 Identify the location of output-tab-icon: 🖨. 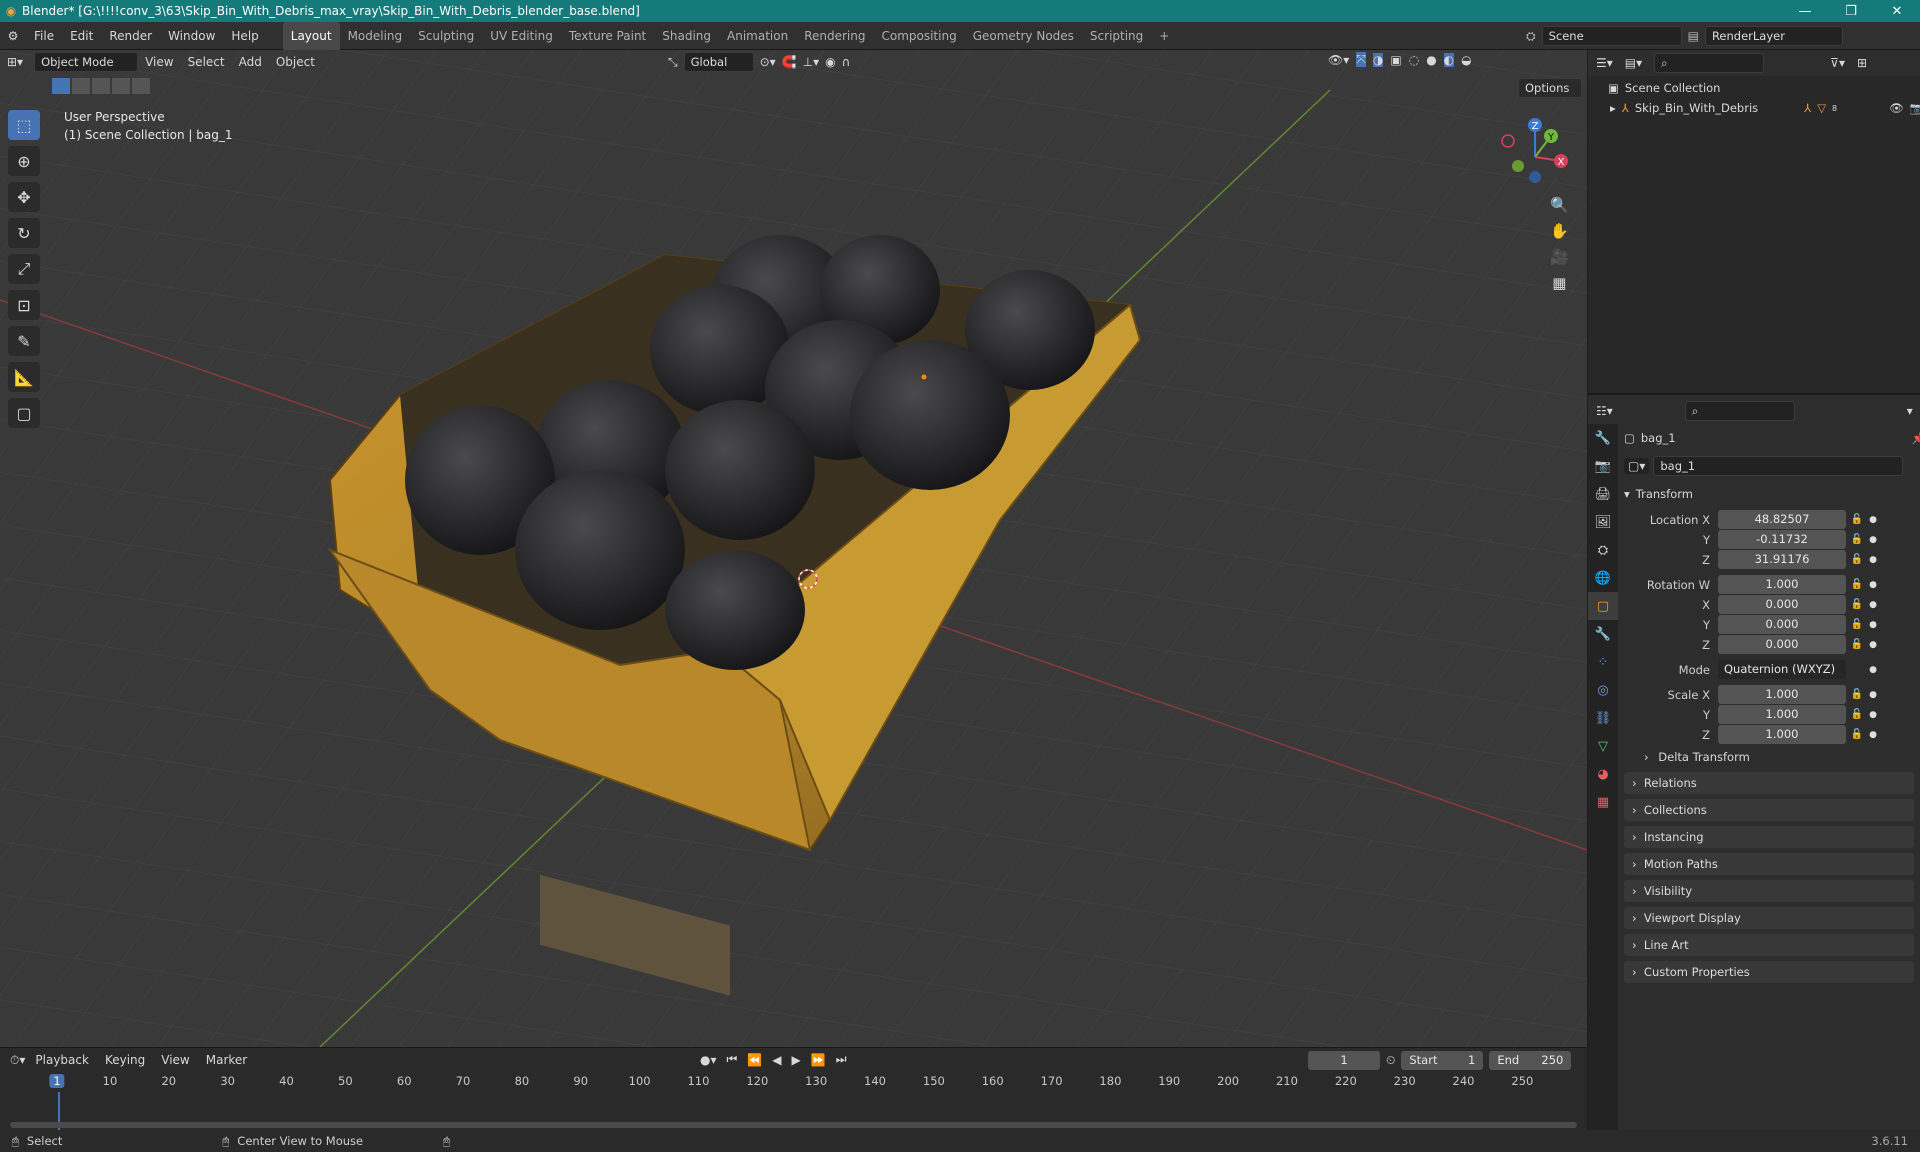
(1603, 494).